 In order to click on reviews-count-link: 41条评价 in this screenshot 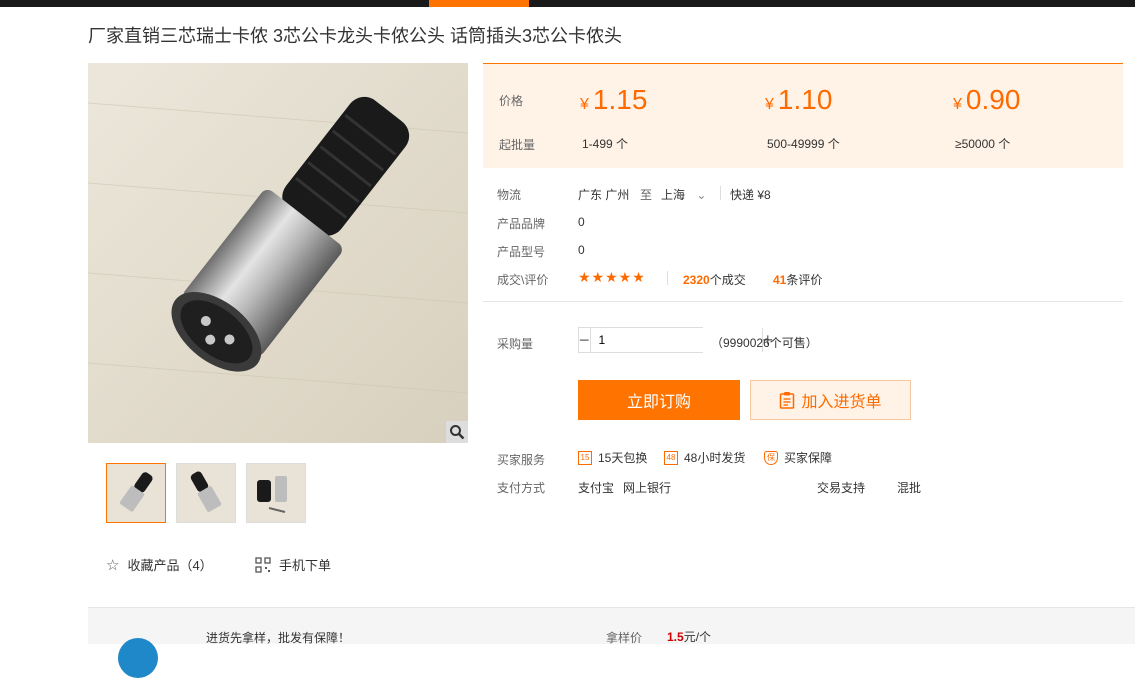, I will do `click(797, 279)`.